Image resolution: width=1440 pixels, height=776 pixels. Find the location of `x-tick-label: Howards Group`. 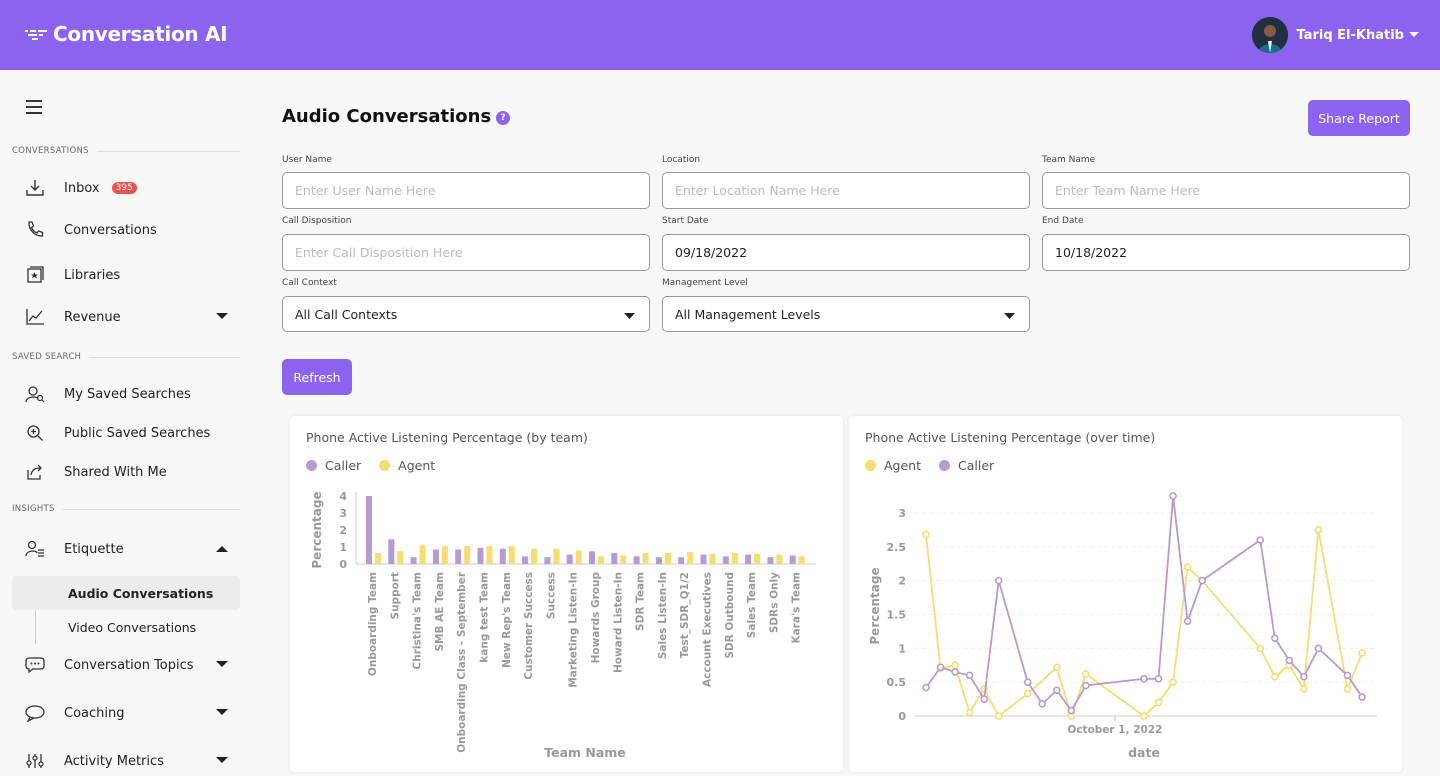

x-tick-label: Howards Group is located at coordinates (596, 618).